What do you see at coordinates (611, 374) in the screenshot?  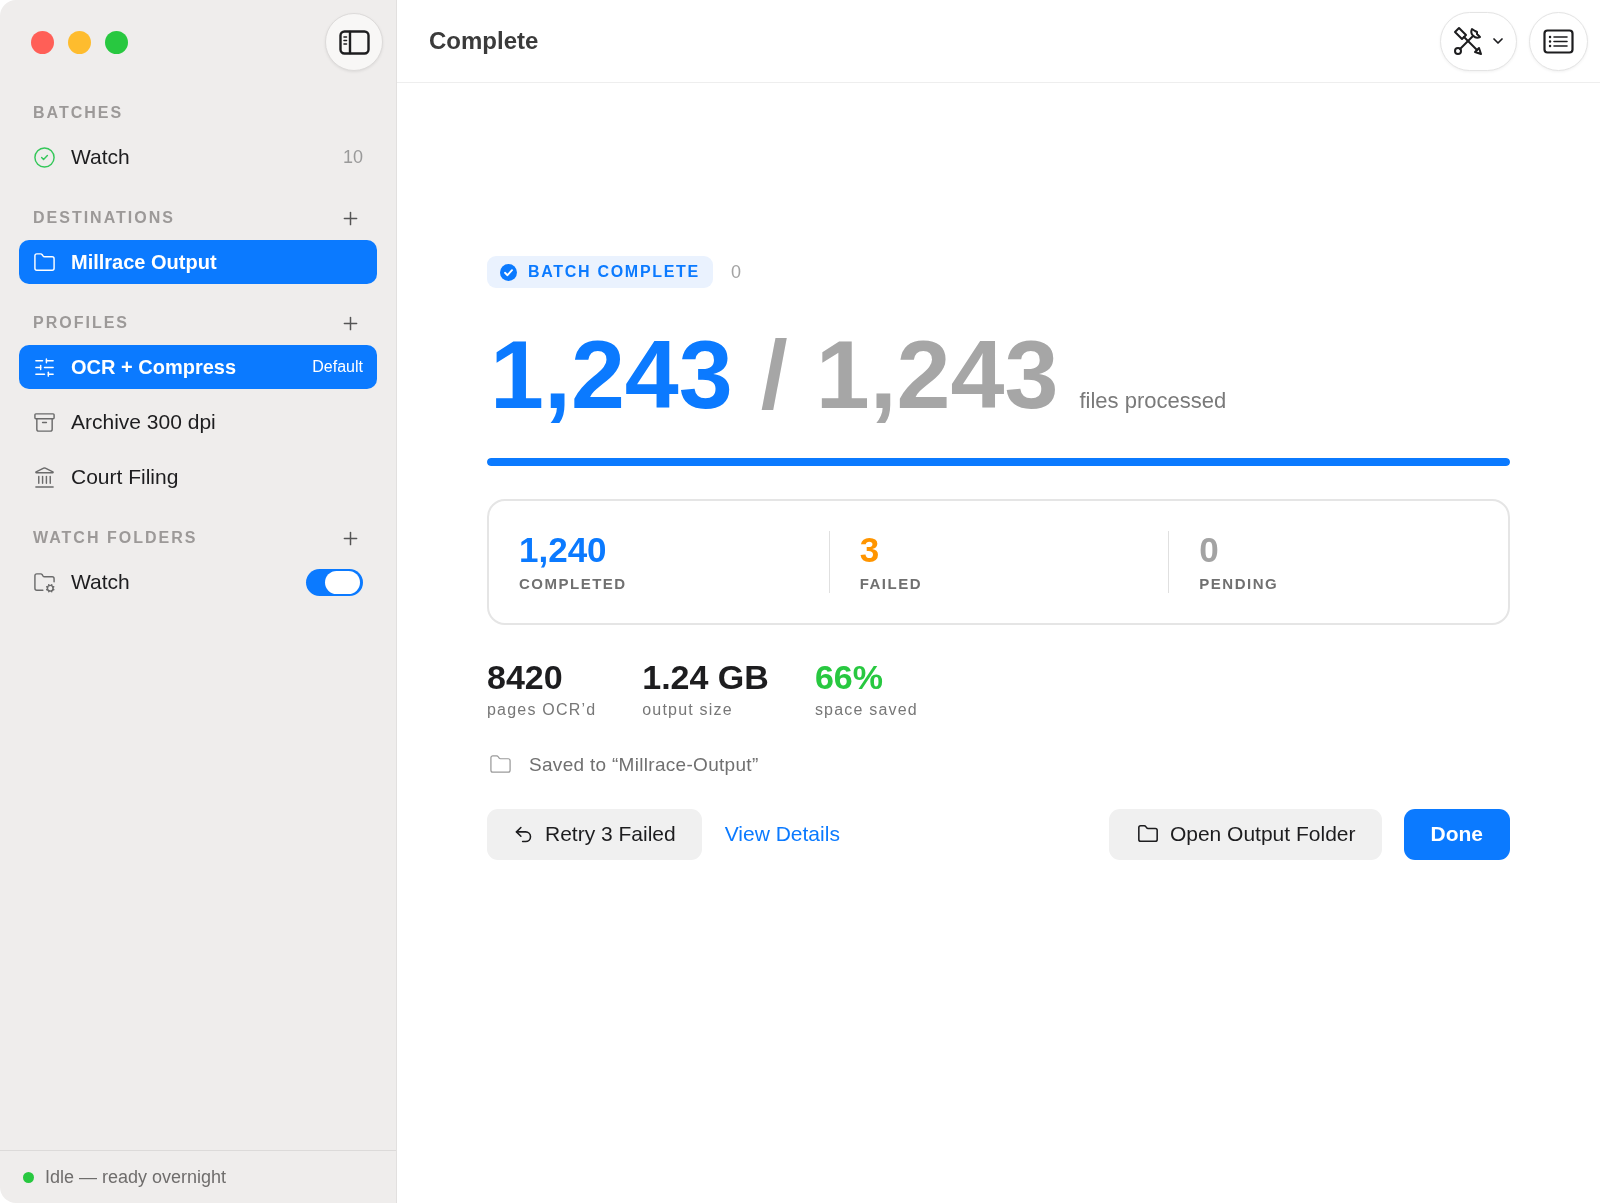 I see `processed-count: 1,243` at bounding box center [611, 374].